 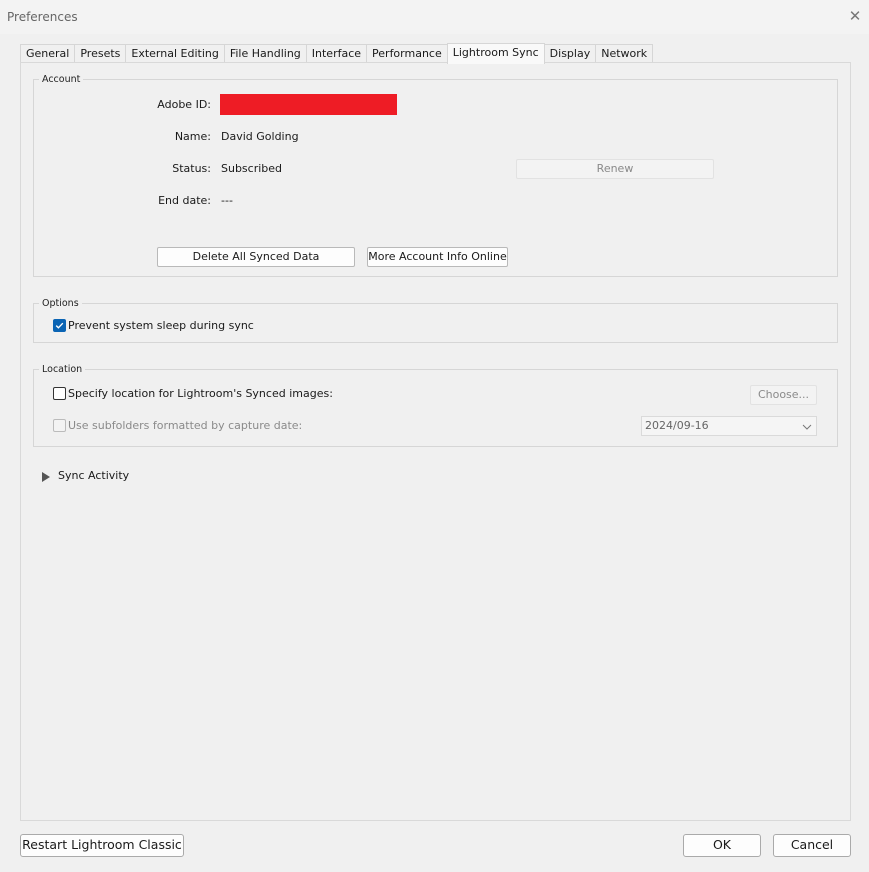 What do you see at coordinates (434, 17) in the screenshot?
I see `title-bar` at bounding box center [434, 17].